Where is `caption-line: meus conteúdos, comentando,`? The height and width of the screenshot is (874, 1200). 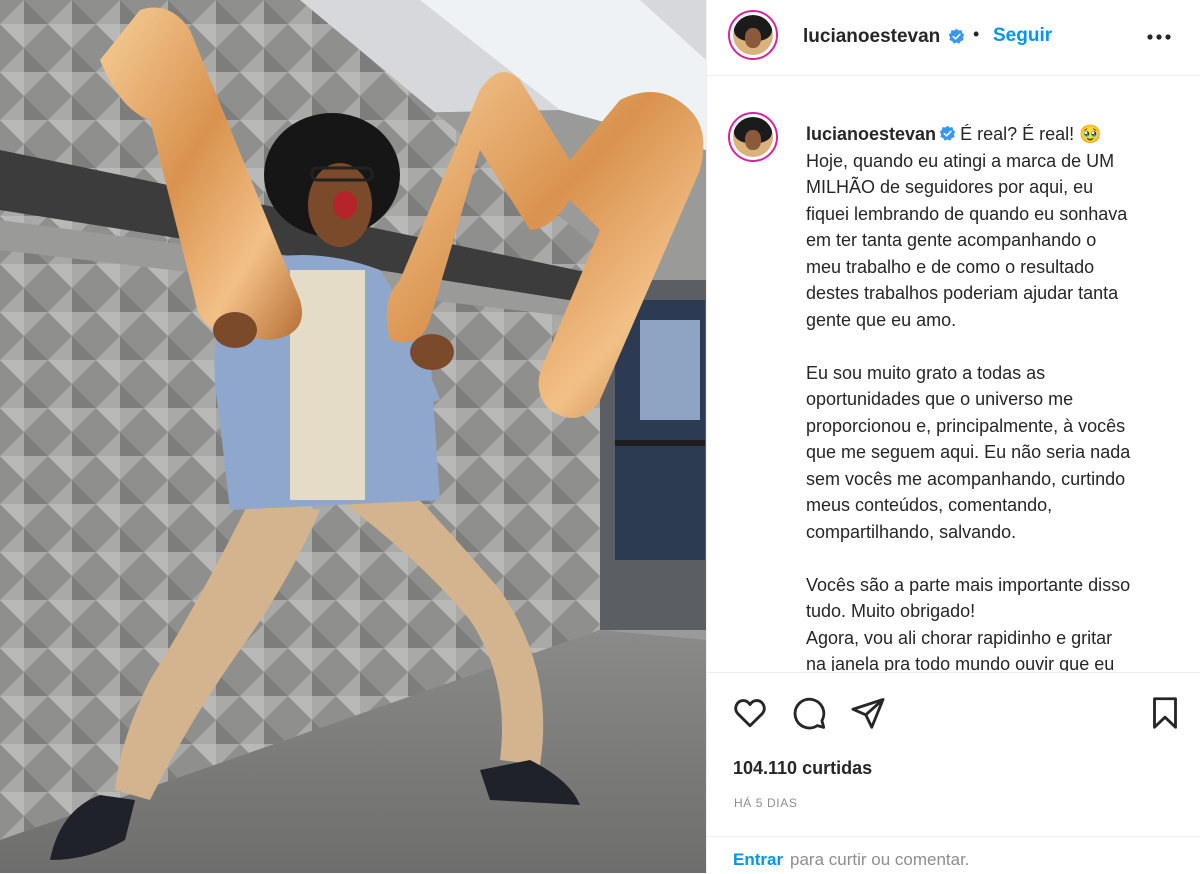
caption-line: meus conteúdos, comentando, is located at coordinates (929, 505).